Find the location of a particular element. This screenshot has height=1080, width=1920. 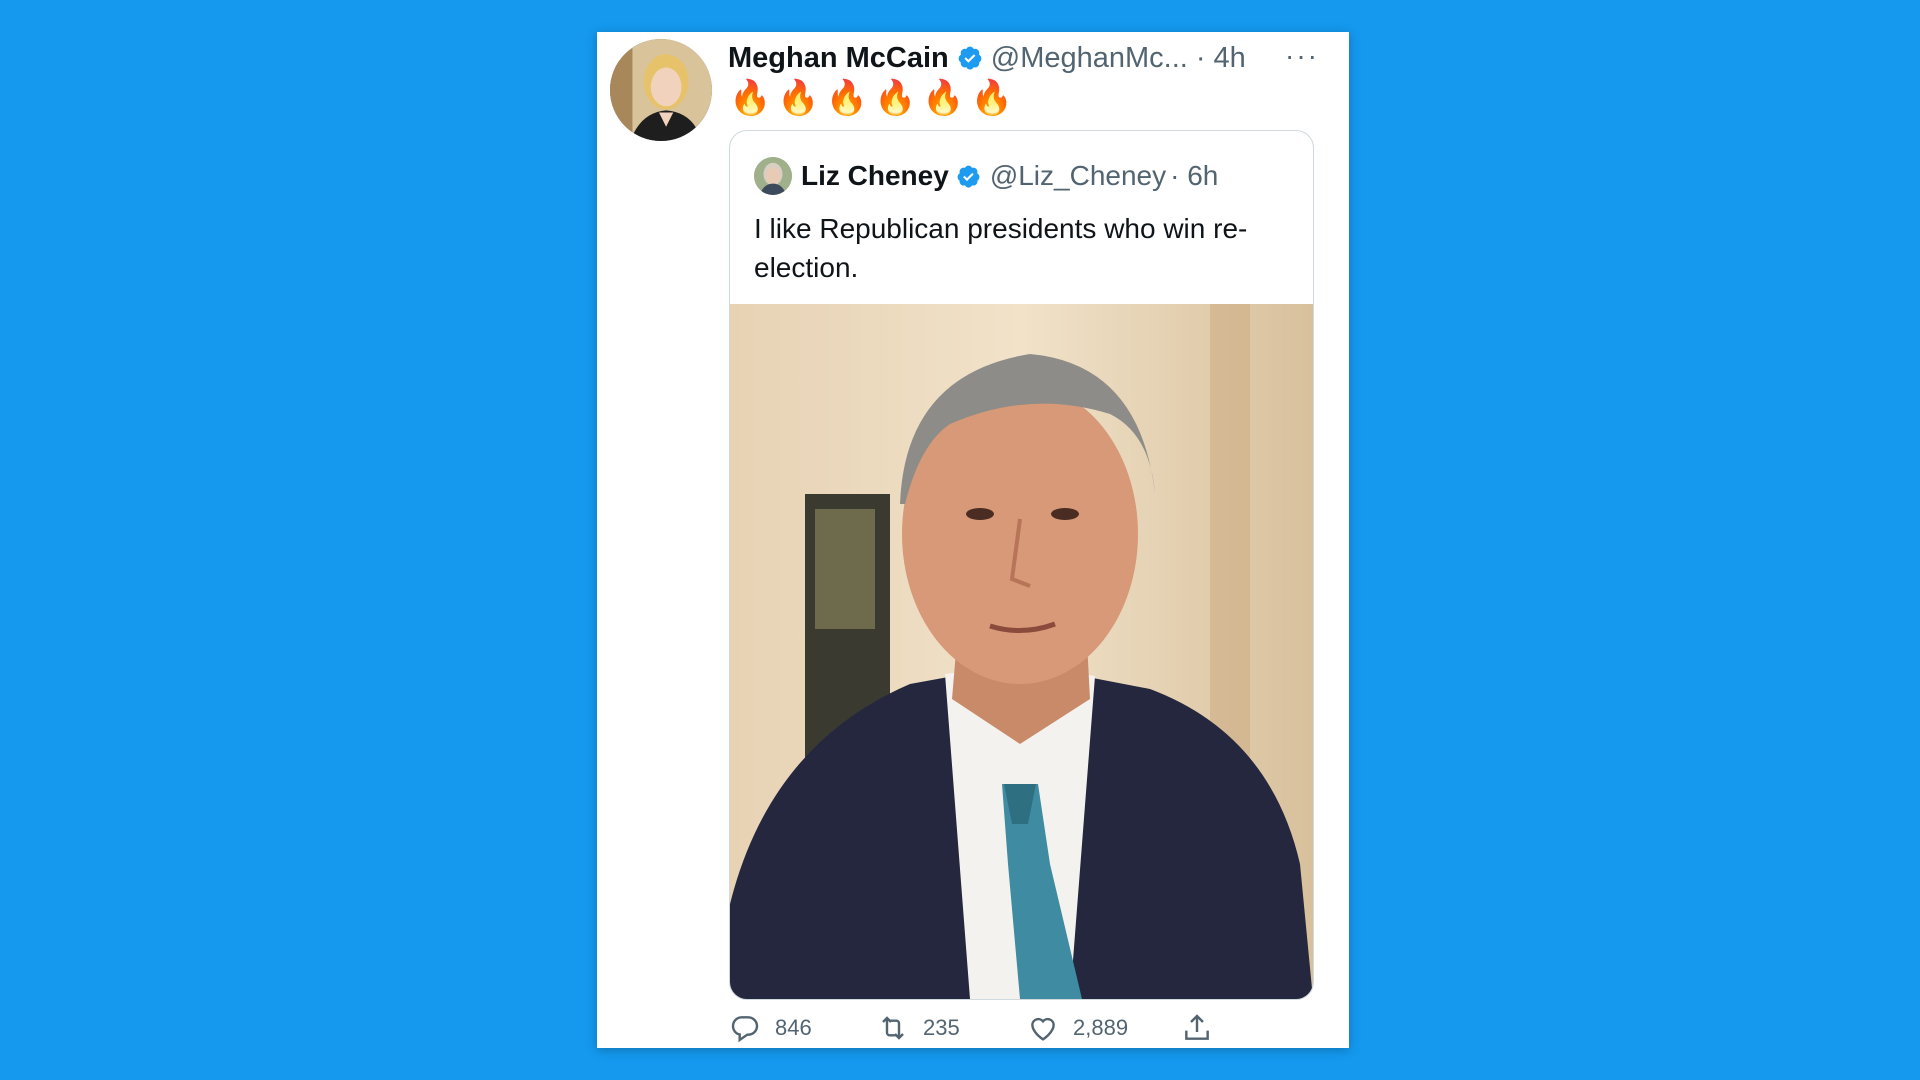

retweet-button: 235 is located at coordinates (918, 1028).